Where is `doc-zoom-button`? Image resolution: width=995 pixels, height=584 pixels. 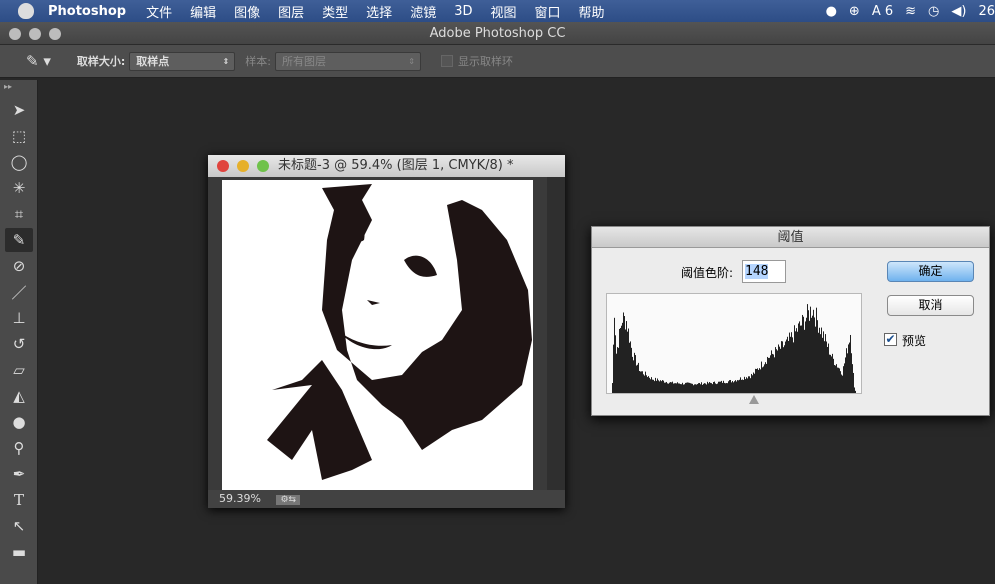 doc-zoom-button is located at coordinates (263, 166).